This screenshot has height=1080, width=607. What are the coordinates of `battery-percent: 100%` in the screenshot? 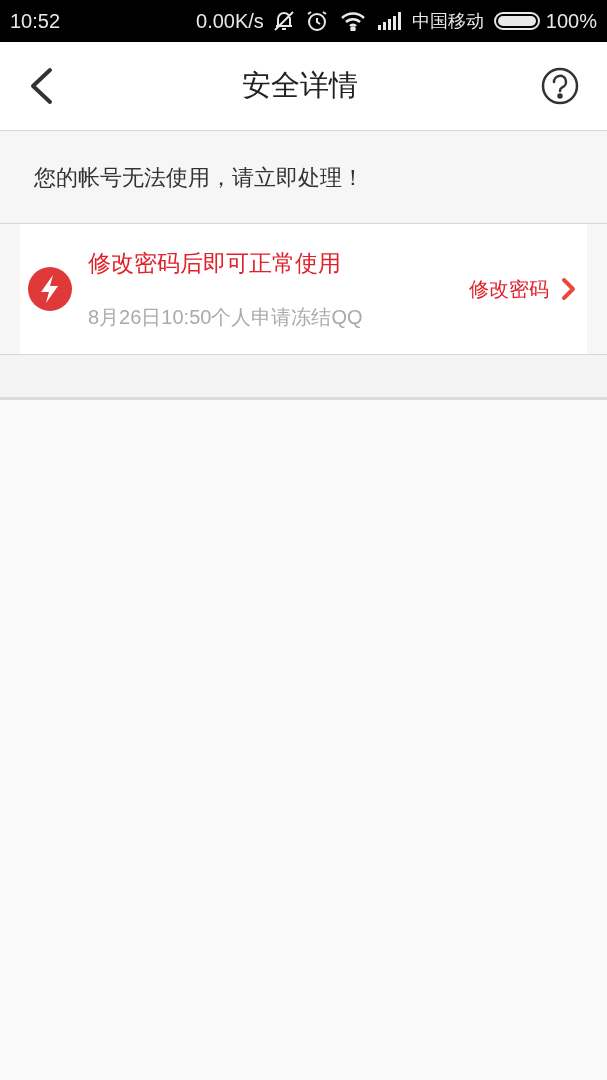 It's located at (571, 21).